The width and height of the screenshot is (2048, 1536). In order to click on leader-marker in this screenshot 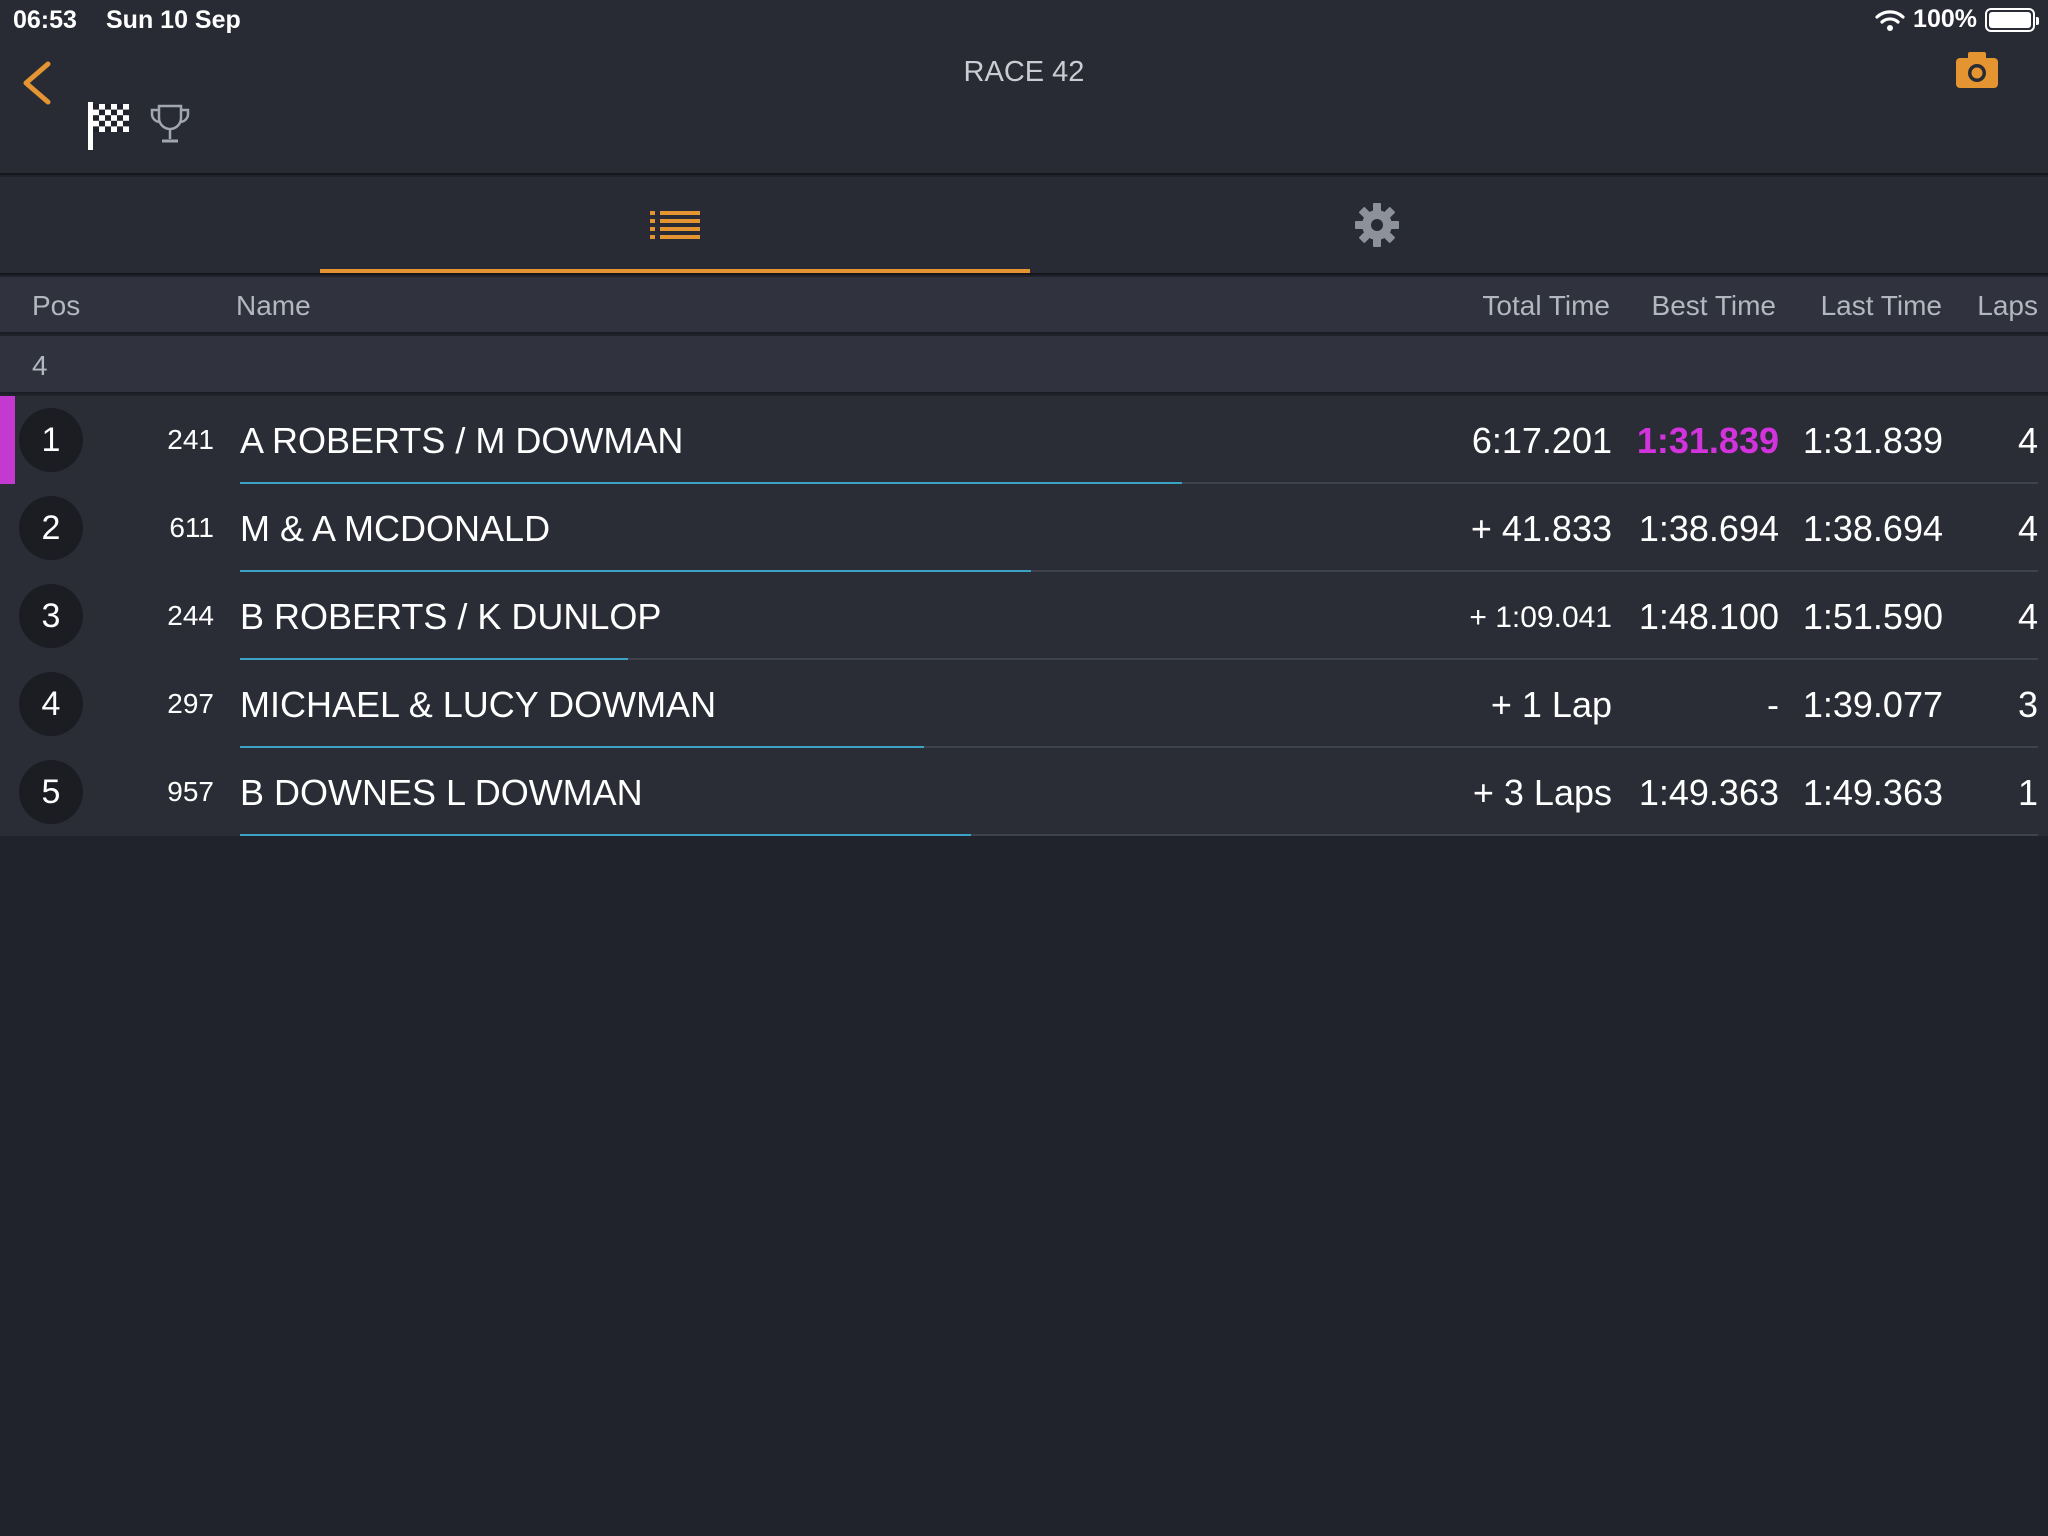, I will do `click(7, 440)`.